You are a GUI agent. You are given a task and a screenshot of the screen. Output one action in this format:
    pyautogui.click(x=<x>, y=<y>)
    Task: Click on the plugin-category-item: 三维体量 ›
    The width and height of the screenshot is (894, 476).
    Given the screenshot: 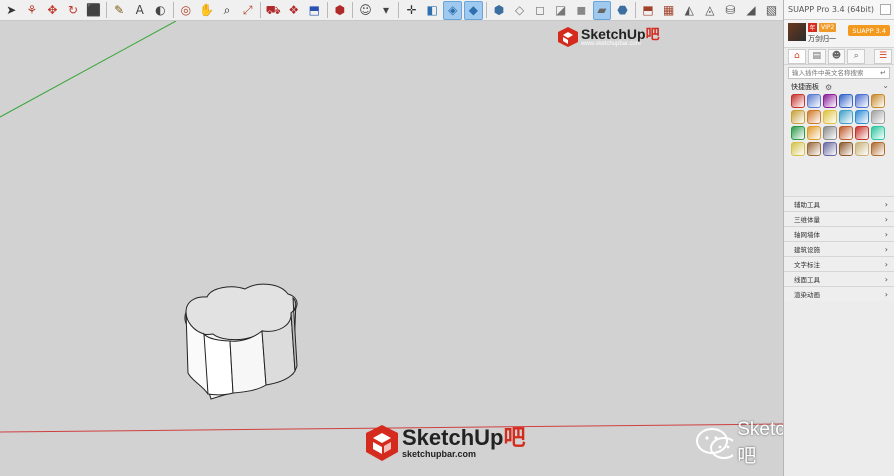 What is the action you would take?
    pyautogui.click(x=839, y=218)
    